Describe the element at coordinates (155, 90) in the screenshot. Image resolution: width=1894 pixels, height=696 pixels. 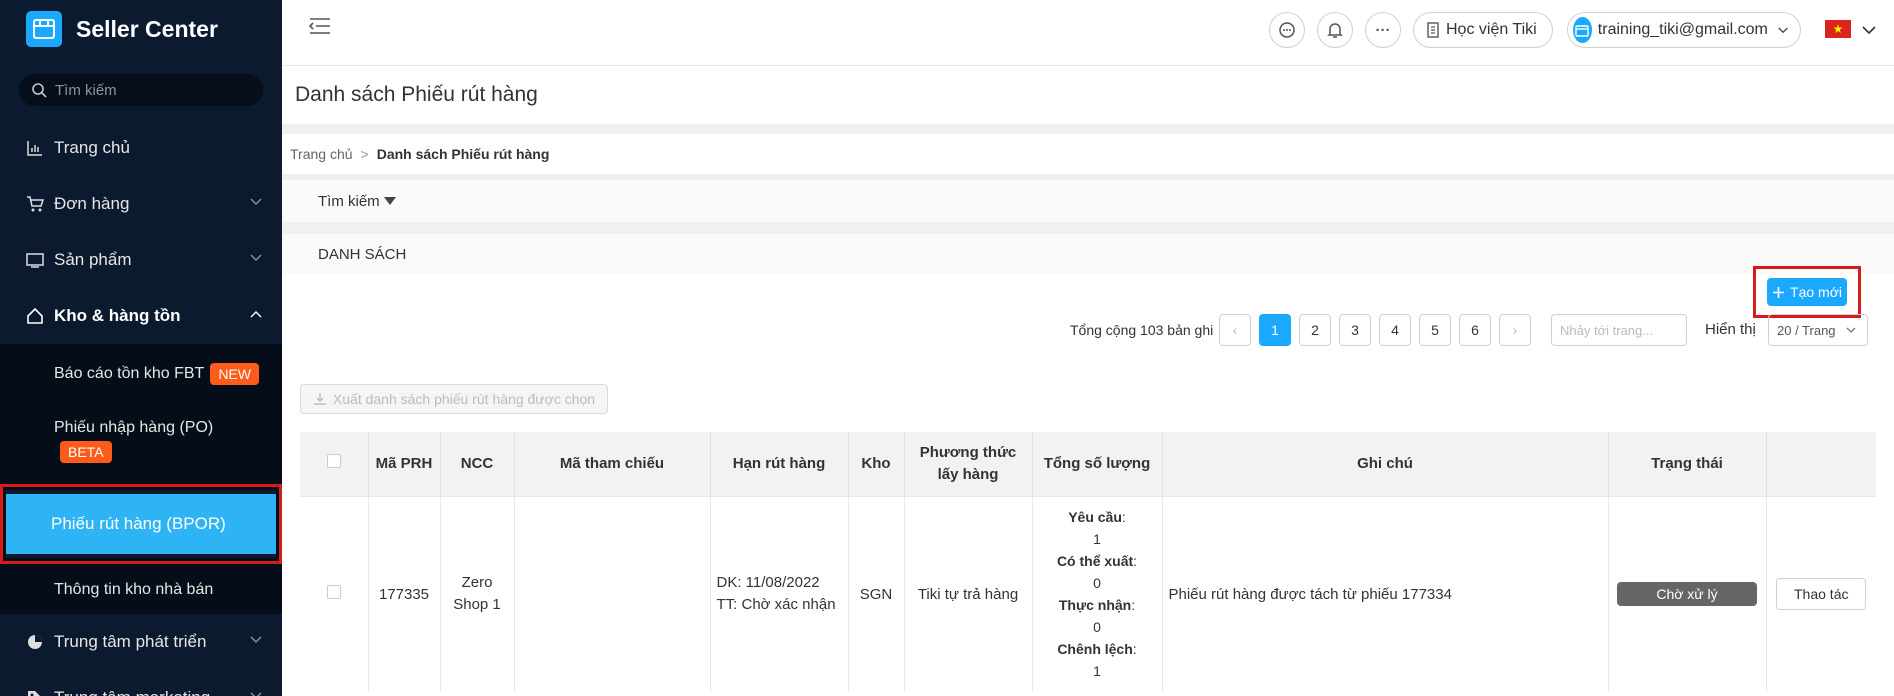
I see `sidebar-search-input` at that location.